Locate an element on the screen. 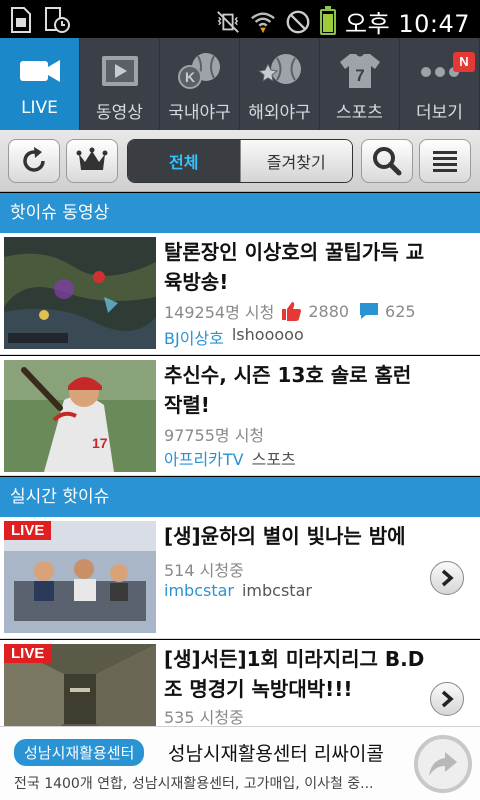  section-live-hot: 실시간 핫이슈 is located at coordinates (240, 497).